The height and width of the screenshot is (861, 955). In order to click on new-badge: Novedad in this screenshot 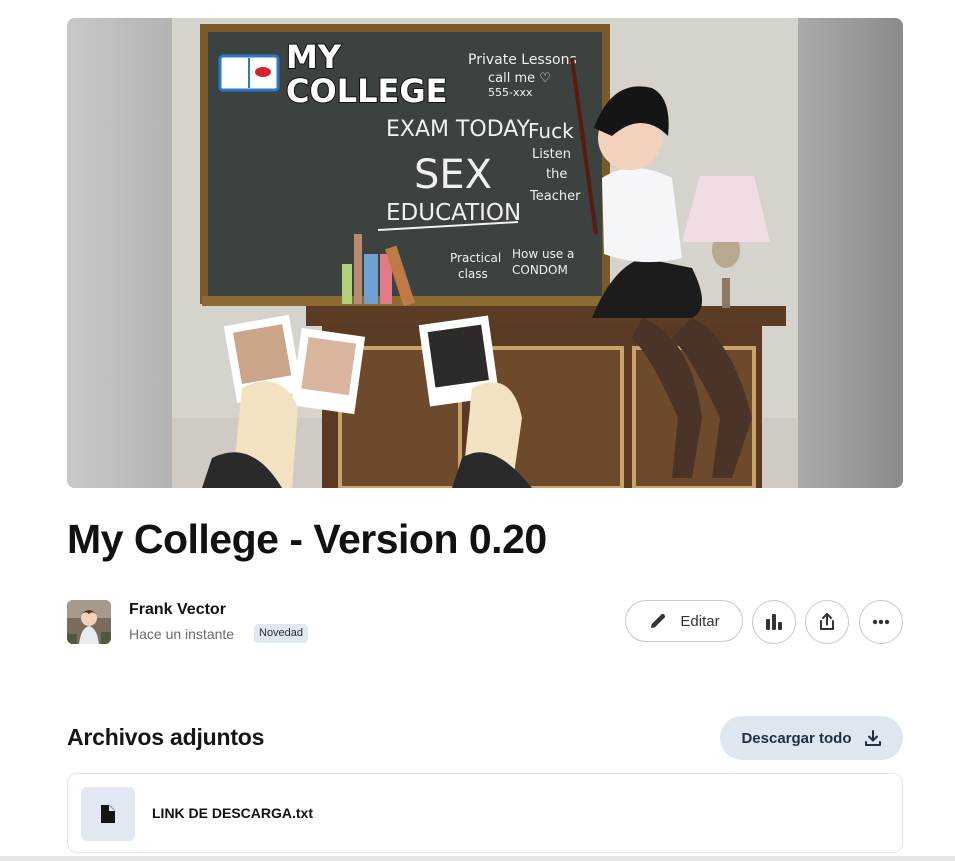, I will do `click(281, 633)`.